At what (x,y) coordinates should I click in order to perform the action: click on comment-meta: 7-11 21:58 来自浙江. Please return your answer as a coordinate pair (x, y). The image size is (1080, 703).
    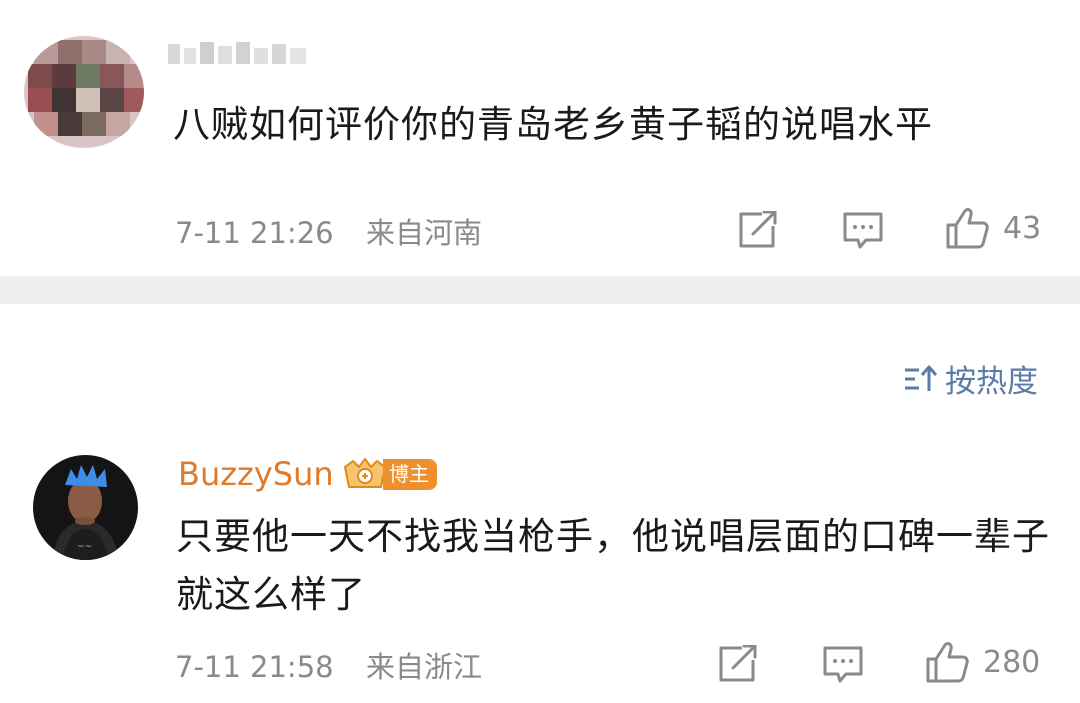
    Looking at the image, I should click on (328, 665).